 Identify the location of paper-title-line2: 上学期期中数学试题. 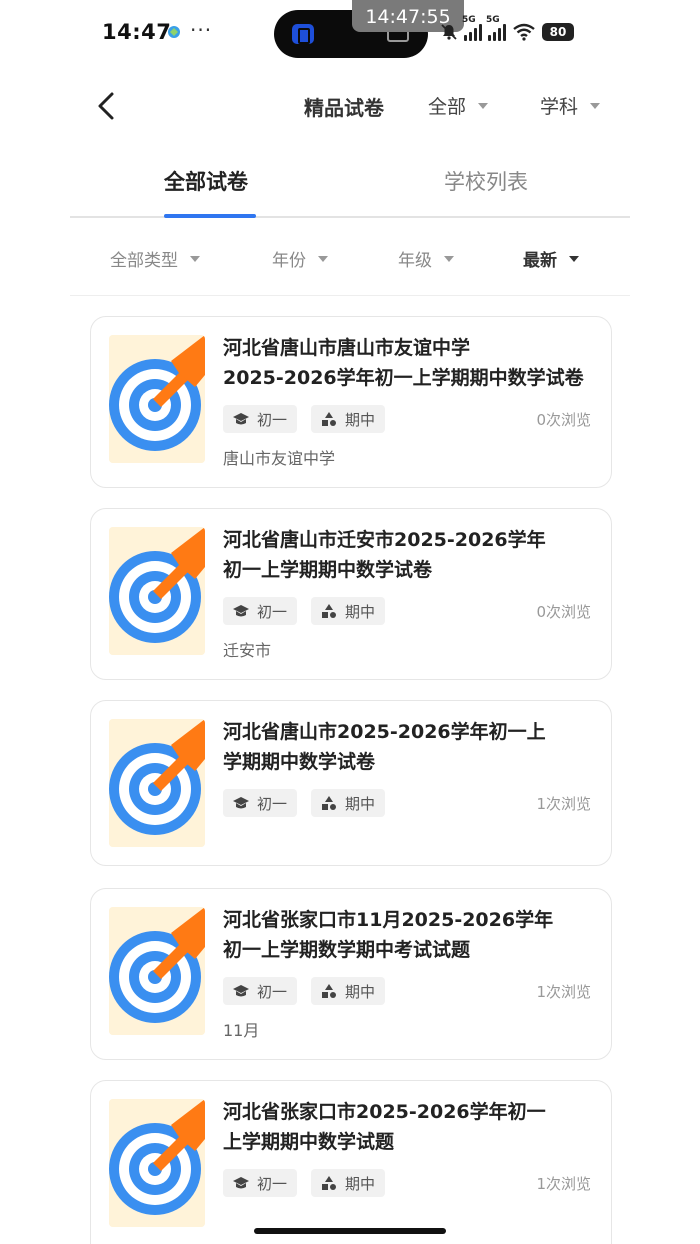
(309, 1142).